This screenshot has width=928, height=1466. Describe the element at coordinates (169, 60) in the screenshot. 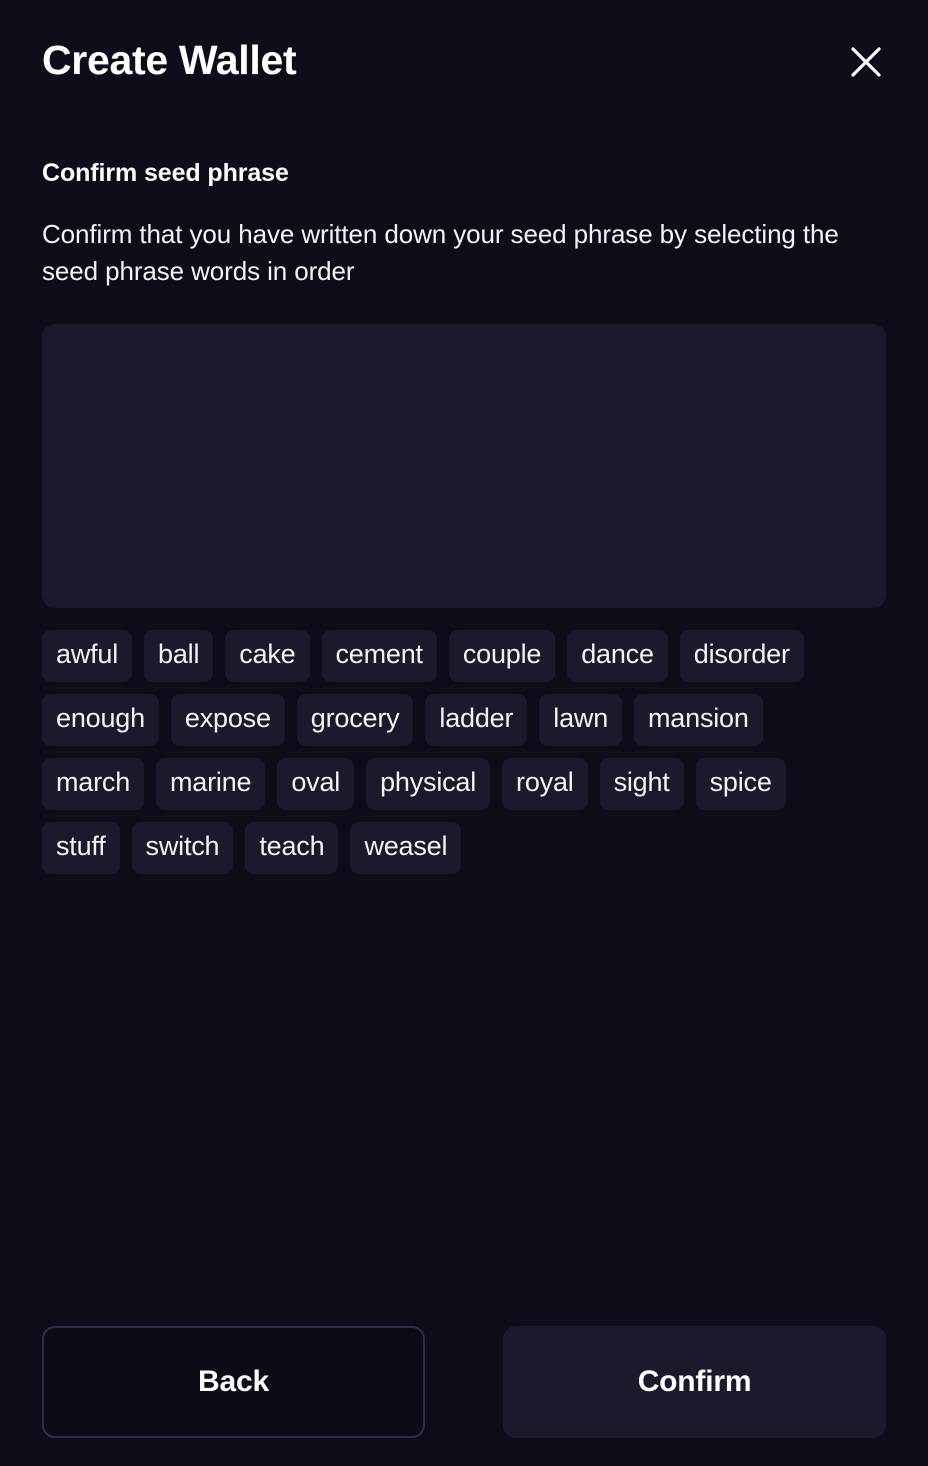

I see `page-title: Create Wallet` at that location.